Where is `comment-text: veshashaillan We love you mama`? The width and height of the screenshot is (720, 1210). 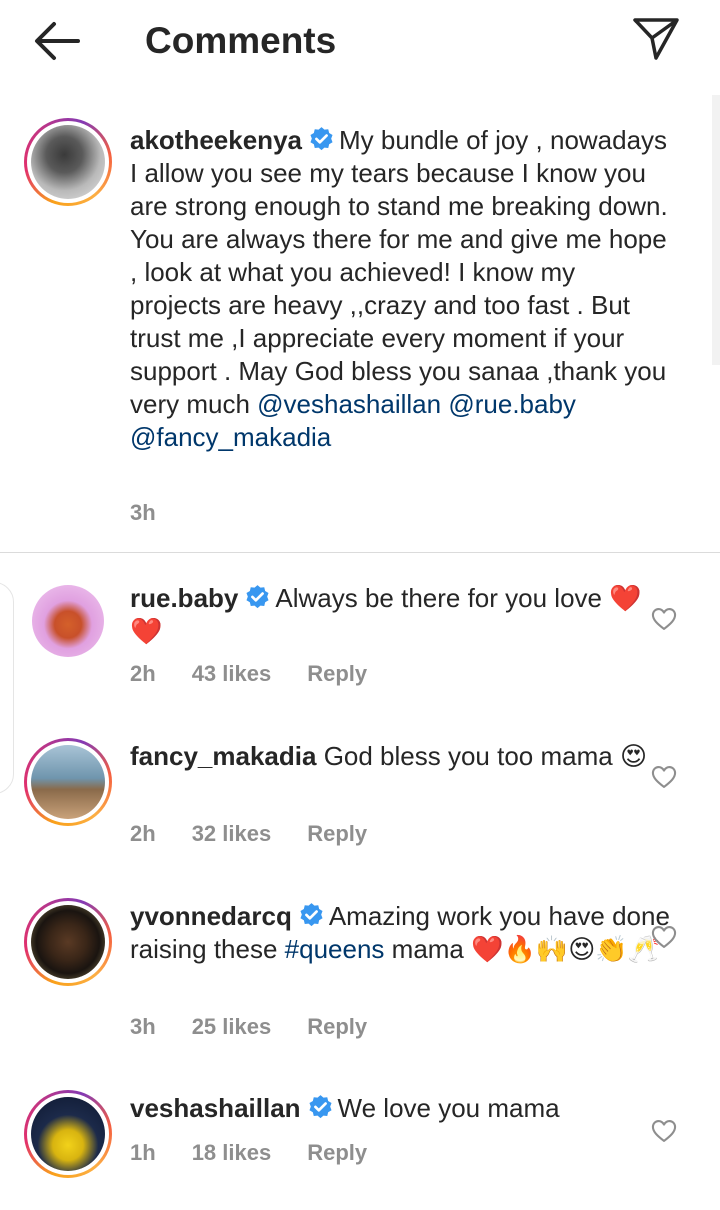
comment-text: veshashaillan We love you mama is located at coordinates (400, 1108).